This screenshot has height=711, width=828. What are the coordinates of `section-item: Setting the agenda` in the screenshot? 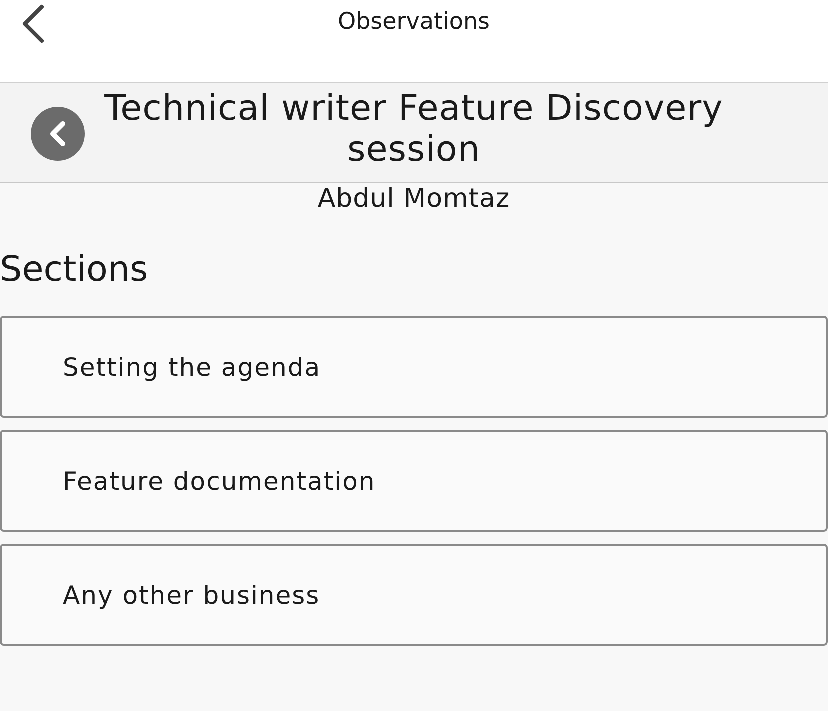 It's located at (414, 367).